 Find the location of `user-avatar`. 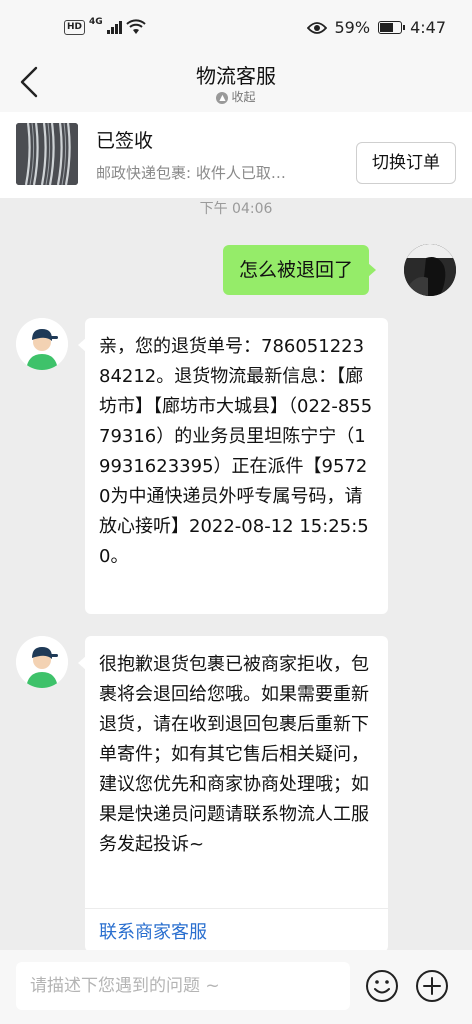

user-avatar is located at coordinates (430, 270).